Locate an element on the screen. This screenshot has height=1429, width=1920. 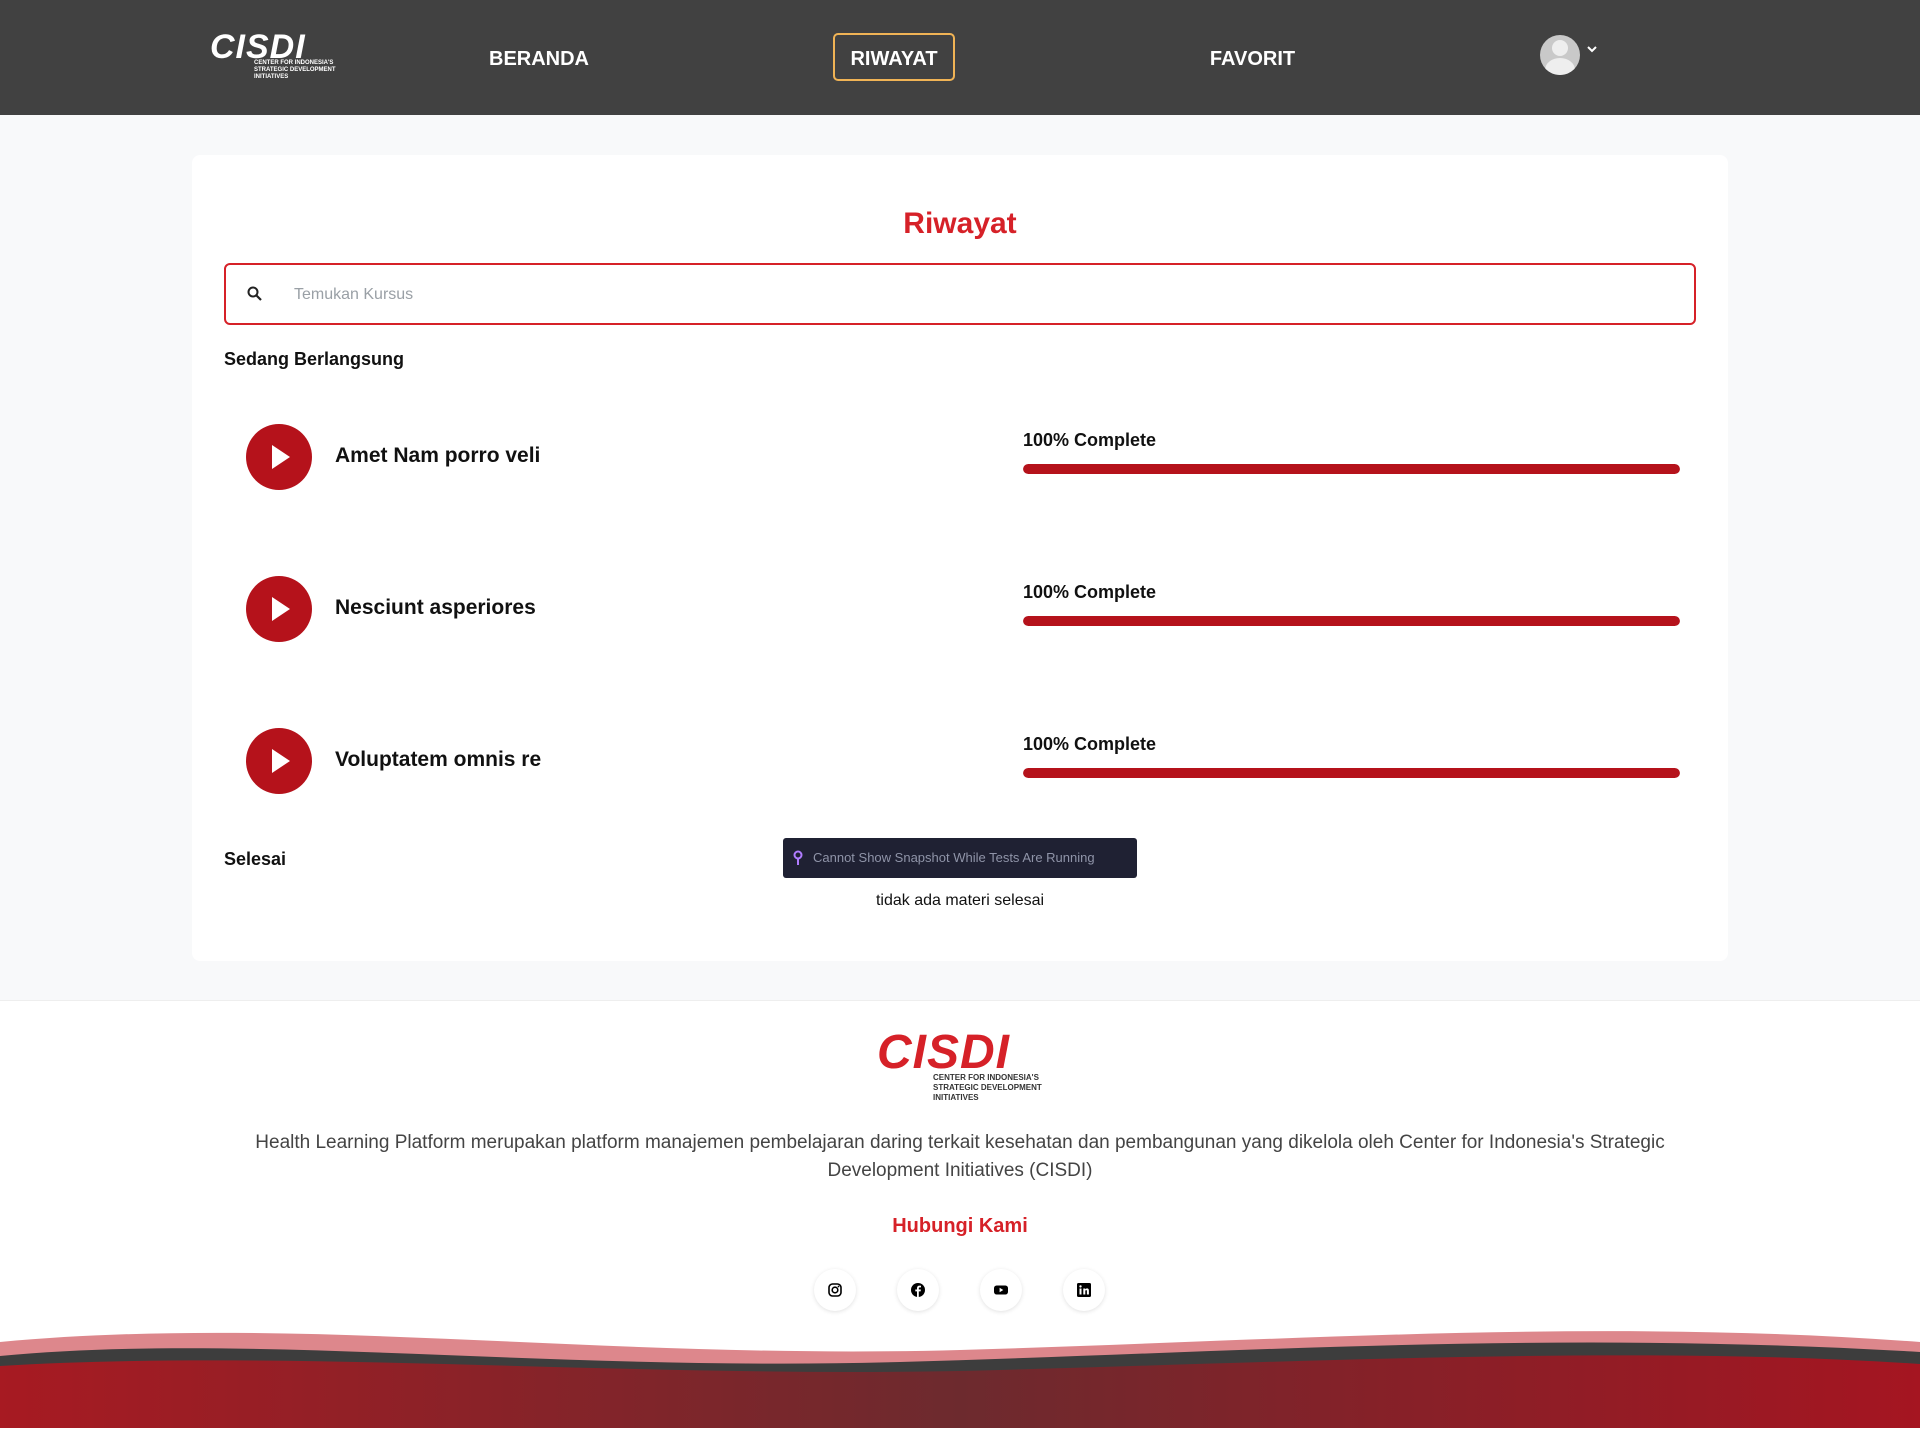
linkedin-link is located at coordinates (1084, 1290).